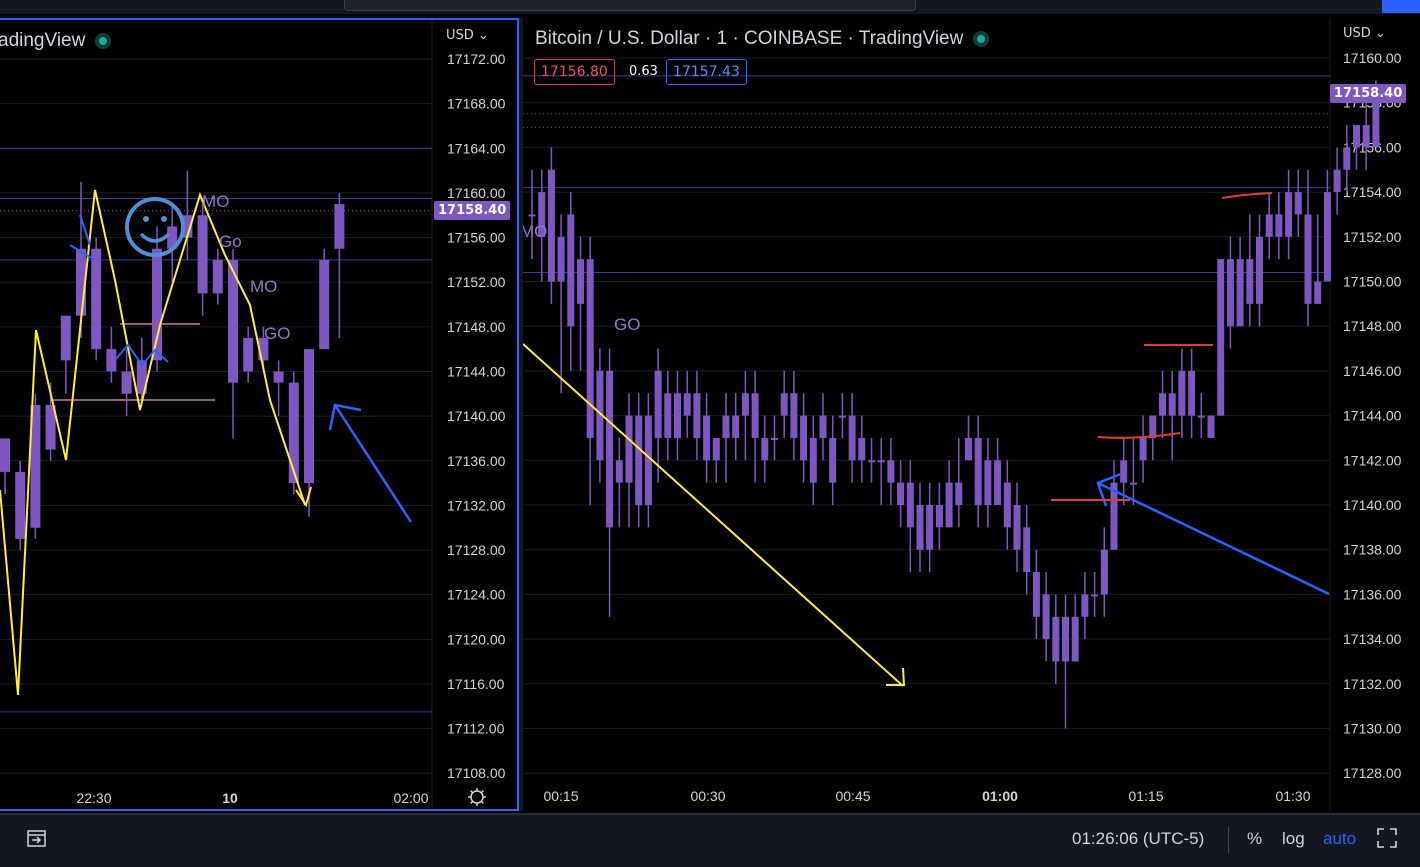 The height and width of the screenshot is (867, 1420). I want to click on pane-divider, so click(521, 414).